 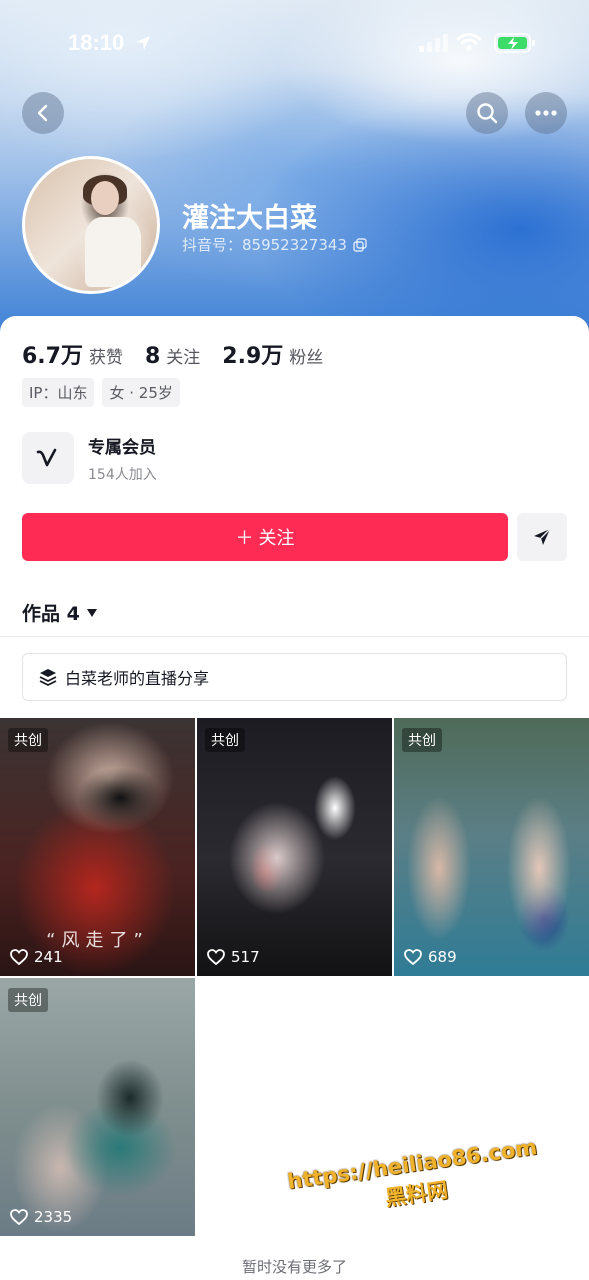 I want to click on profile-stats: 6.7万 获赞 8 关注 2.9万 粉丝, so click(x=172, y=354).